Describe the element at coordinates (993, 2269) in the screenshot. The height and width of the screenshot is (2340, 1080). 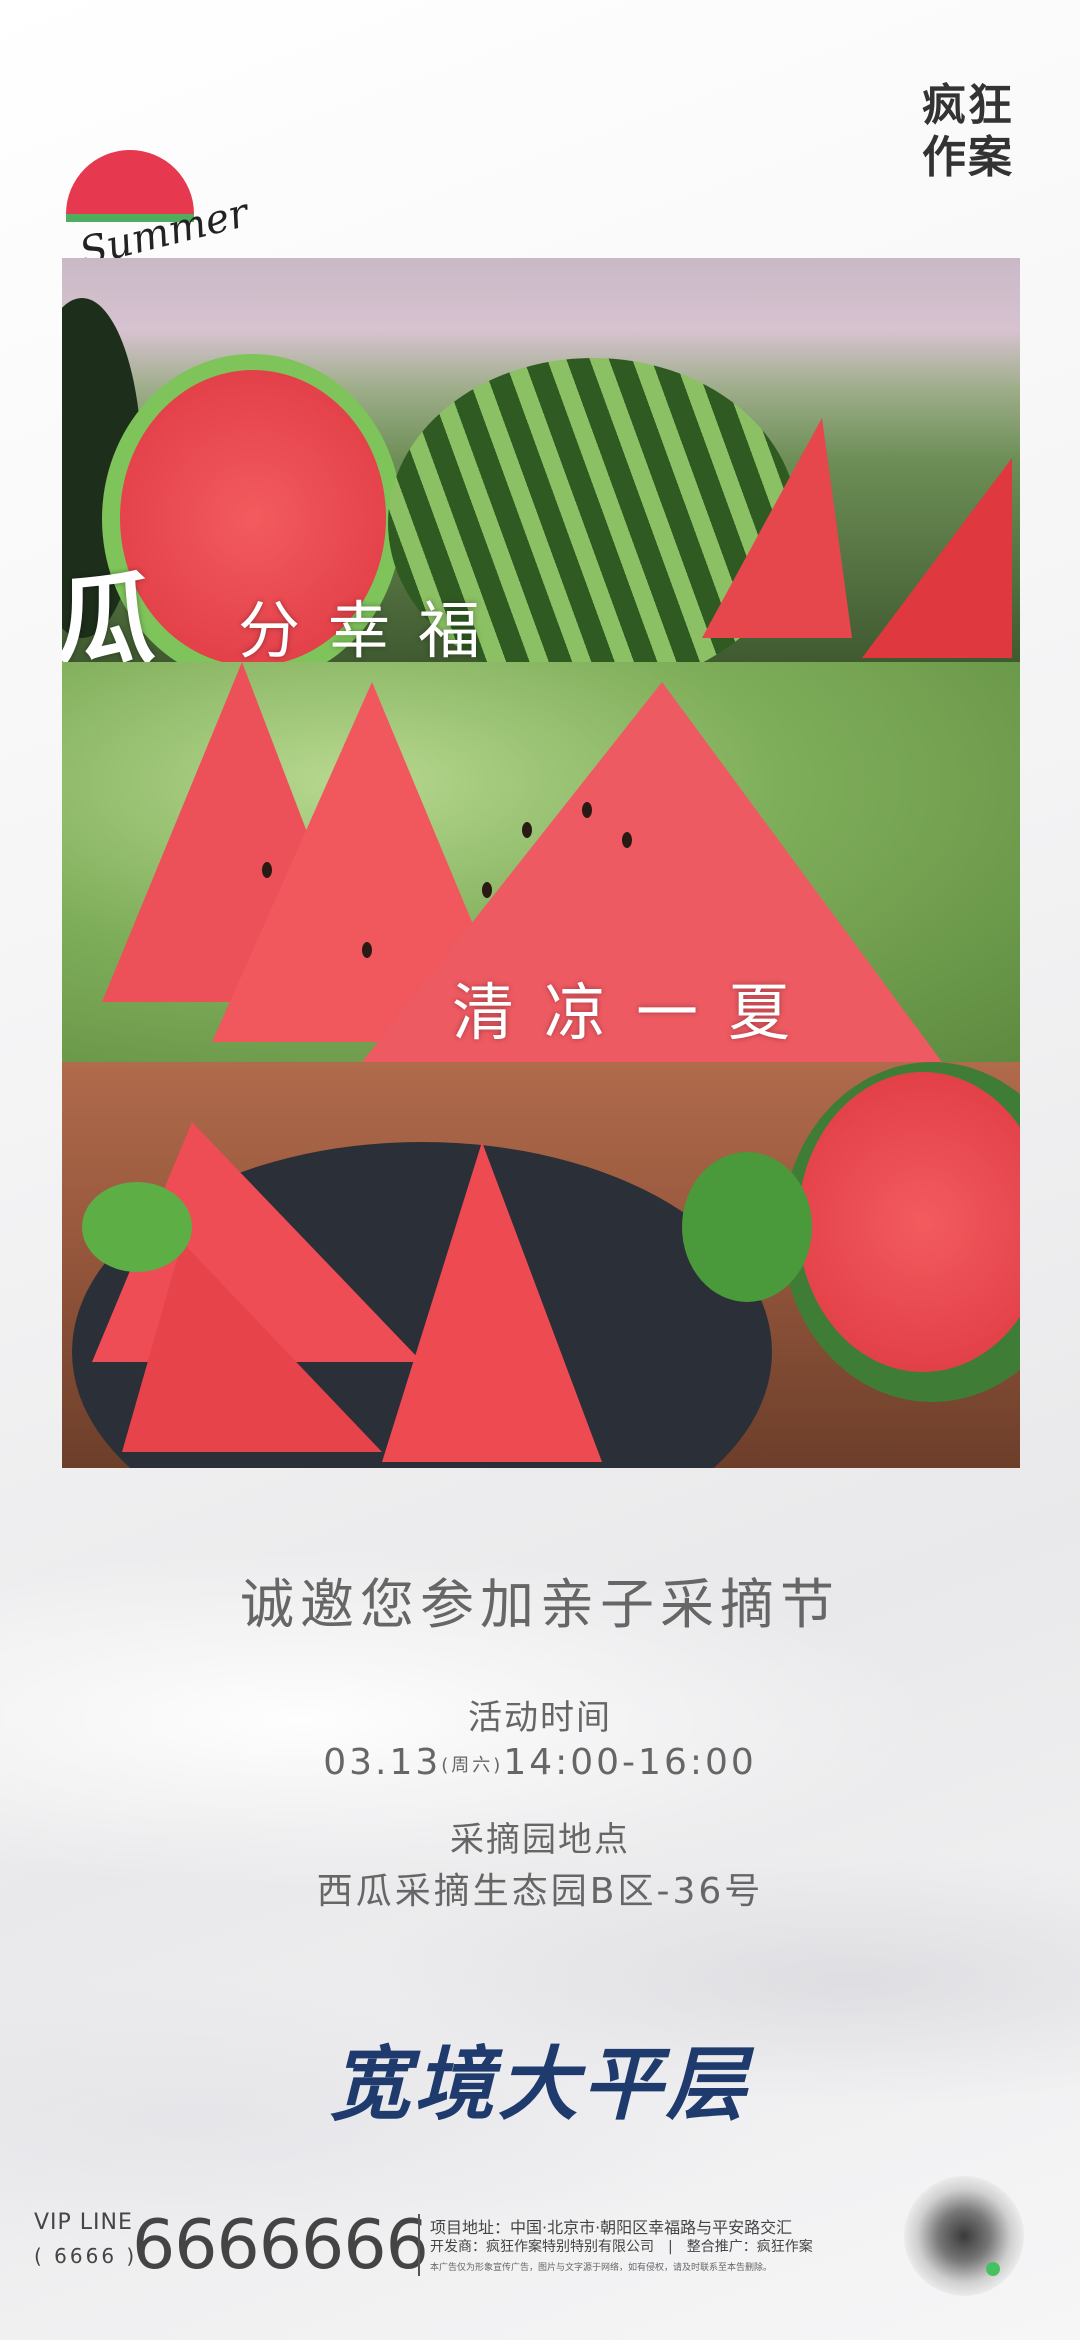
I see `qr-badge-dot` at that location.